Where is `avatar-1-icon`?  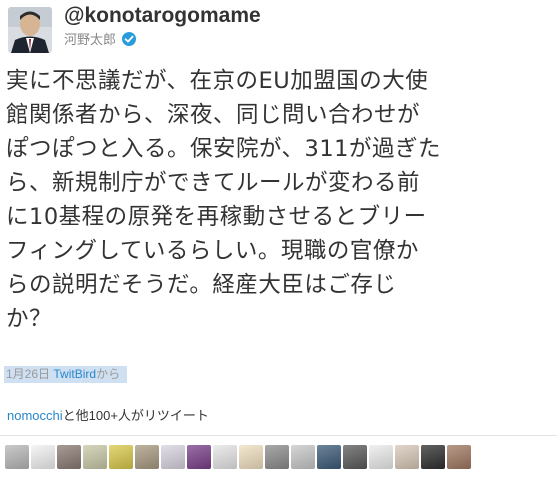
avatar-1-icon is located at coordinates (17, 457).